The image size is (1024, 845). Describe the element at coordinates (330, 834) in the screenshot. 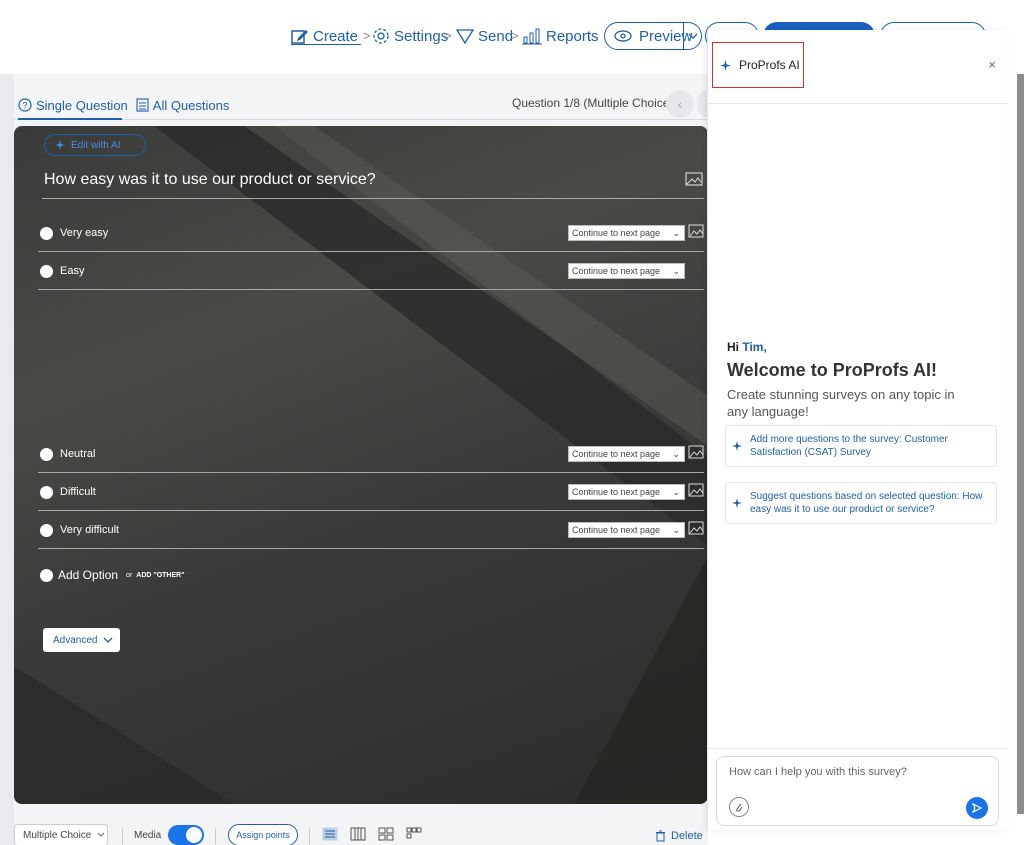

I see `layout-rows-icon` at that location.